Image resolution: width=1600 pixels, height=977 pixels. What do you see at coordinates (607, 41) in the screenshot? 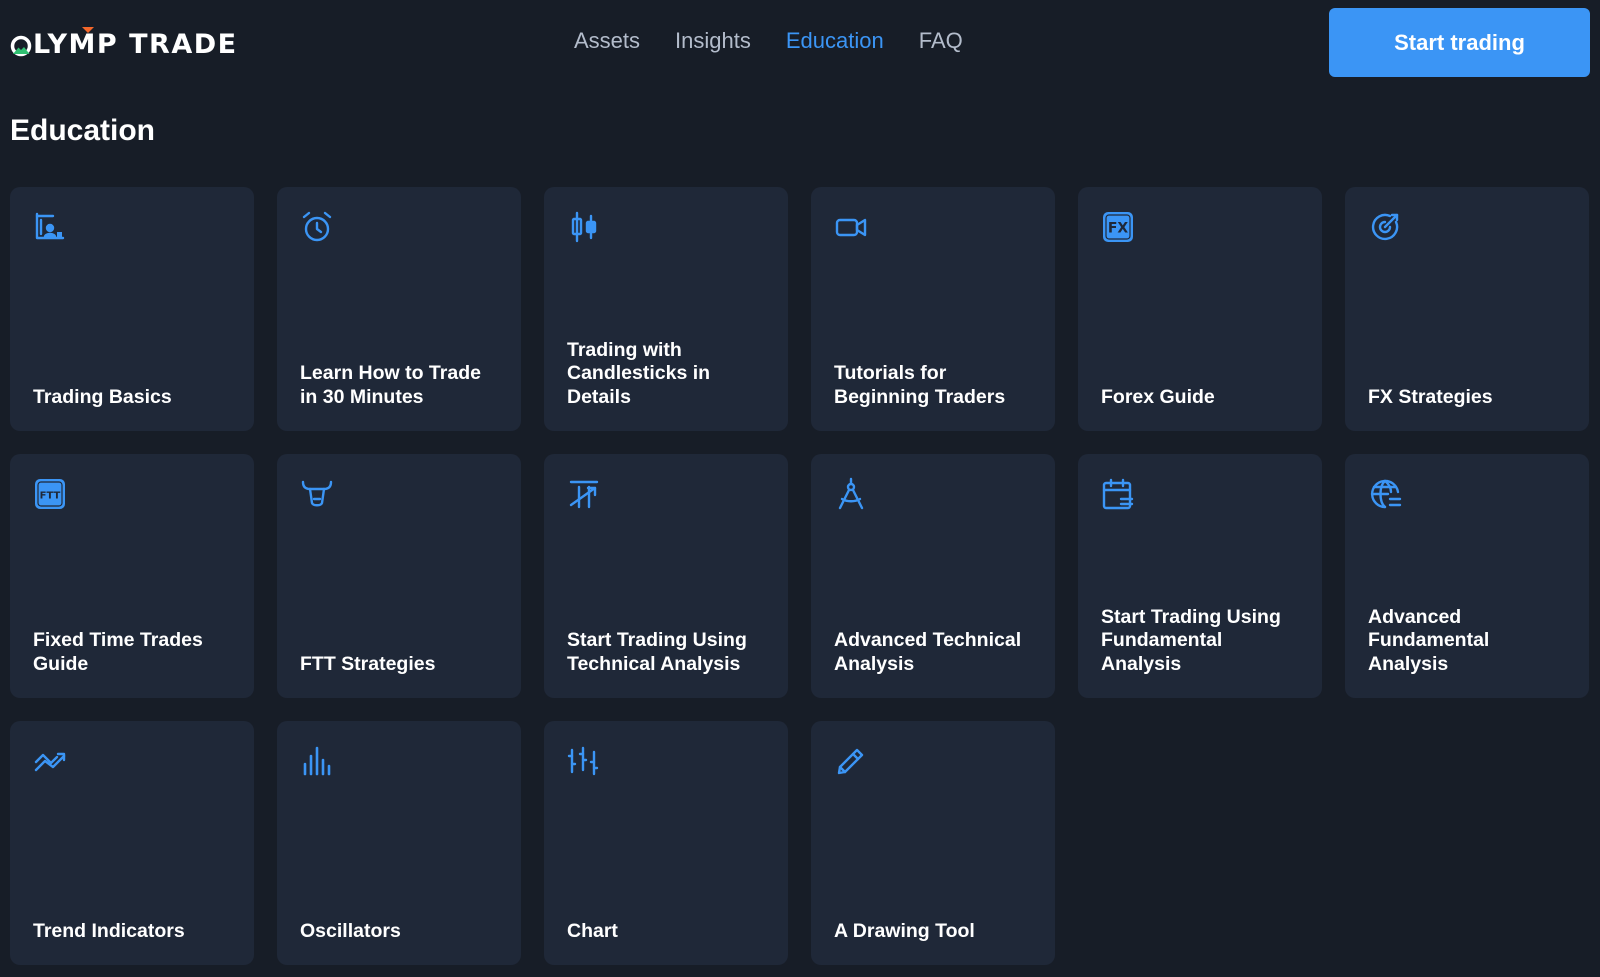
I see `nav-item-assets: Assets` at bounding box center [607, 41].